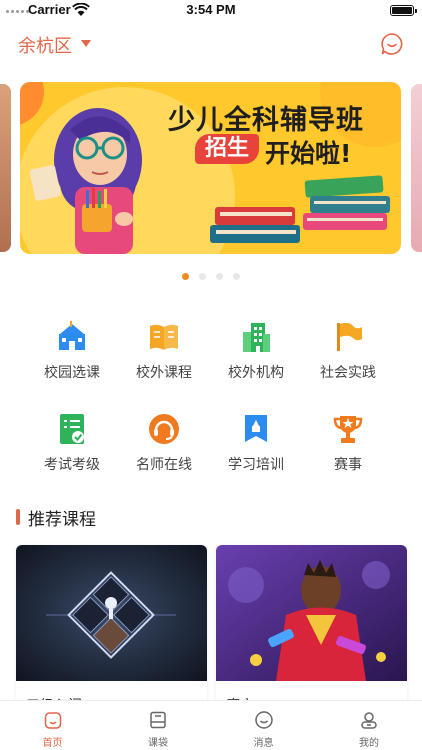 The image size is (422, 750). I want to click on category-item: 赛事, so click(348, 445).